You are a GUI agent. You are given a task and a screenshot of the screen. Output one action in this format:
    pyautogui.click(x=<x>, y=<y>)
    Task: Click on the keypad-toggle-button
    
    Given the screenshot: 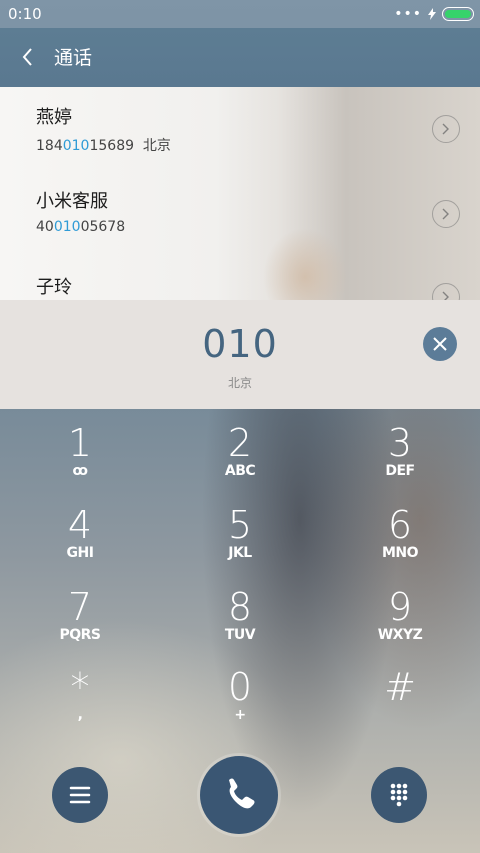 What is the action you would take?
    pyautogui.click(x=399, y=795)
    